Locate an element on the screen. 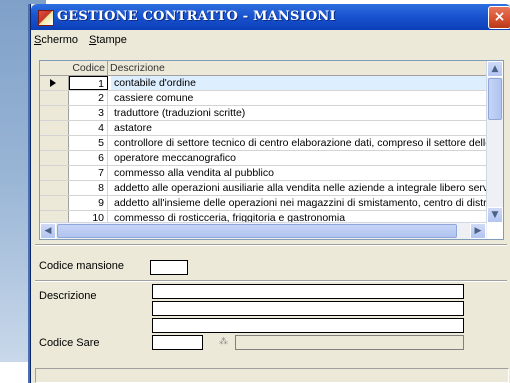  title-bar: GESTIONE CONTRATTO - MANSIONI × is located at coordinates (270, 17).